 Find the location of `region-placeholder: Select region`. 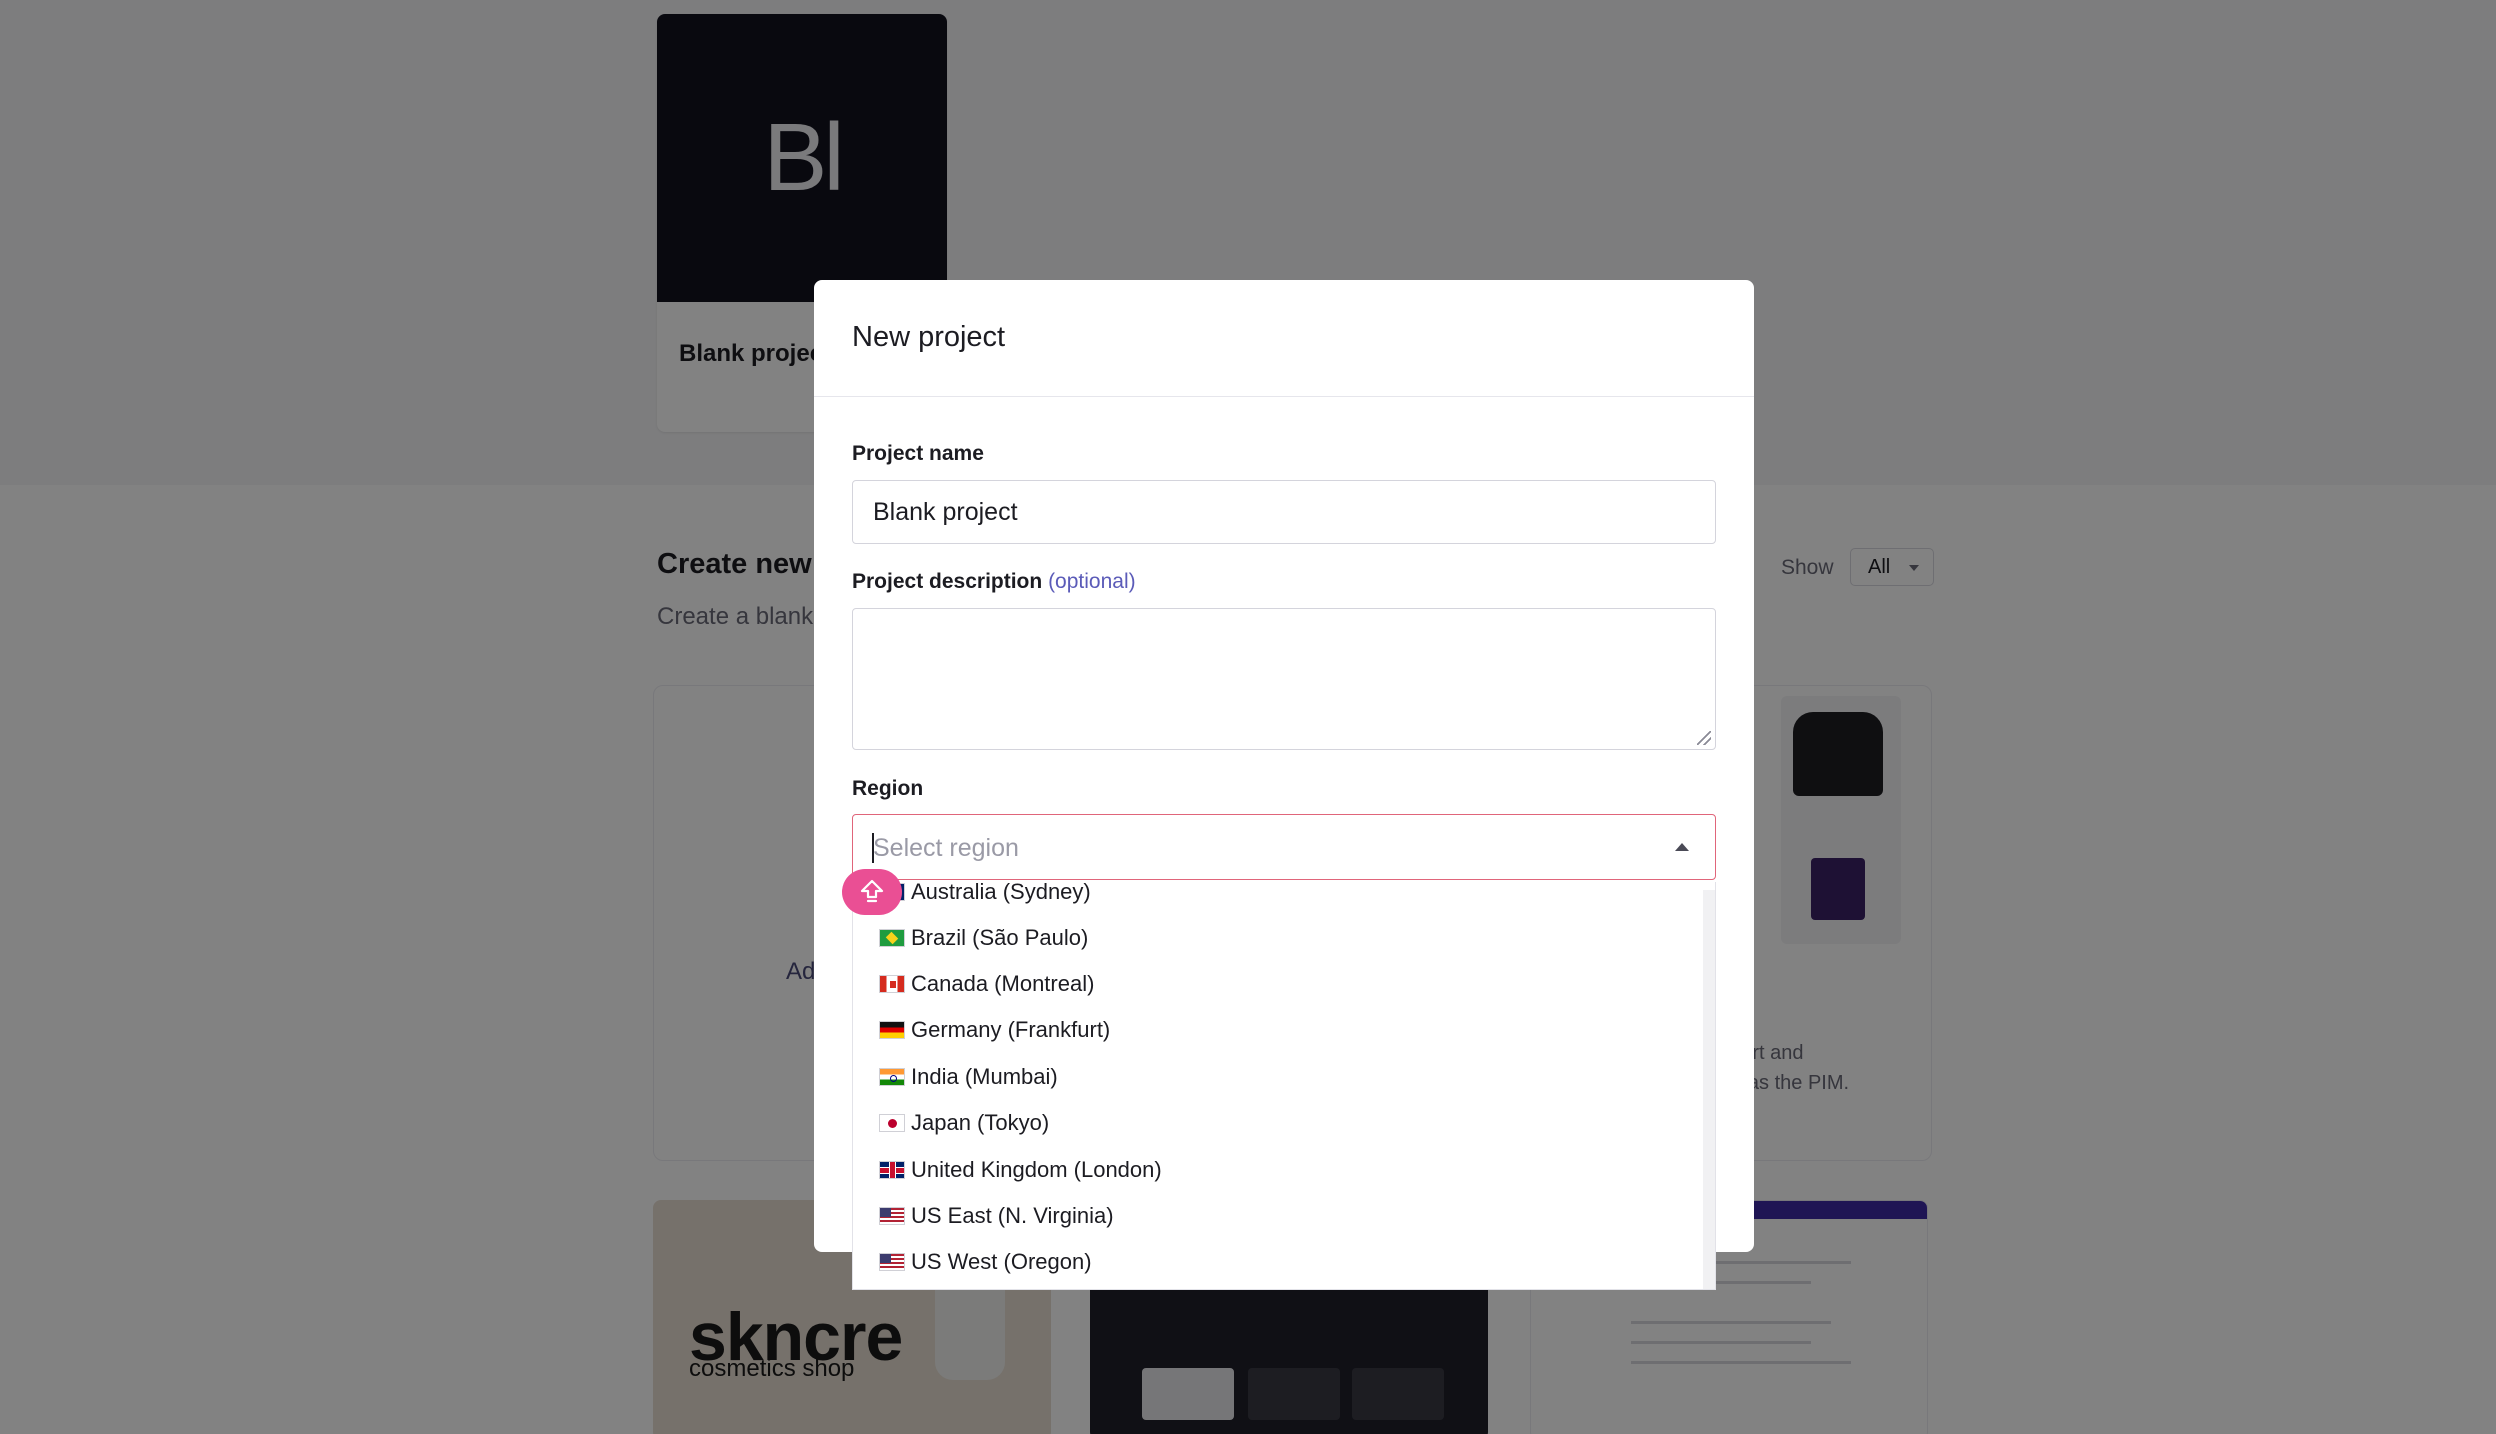

region-placeholder: Select region is located at coordinates (946, 848).